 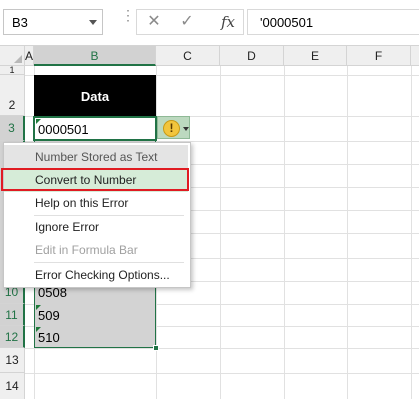 I want to click on column-header-b: B, so click(x=95, y=56).